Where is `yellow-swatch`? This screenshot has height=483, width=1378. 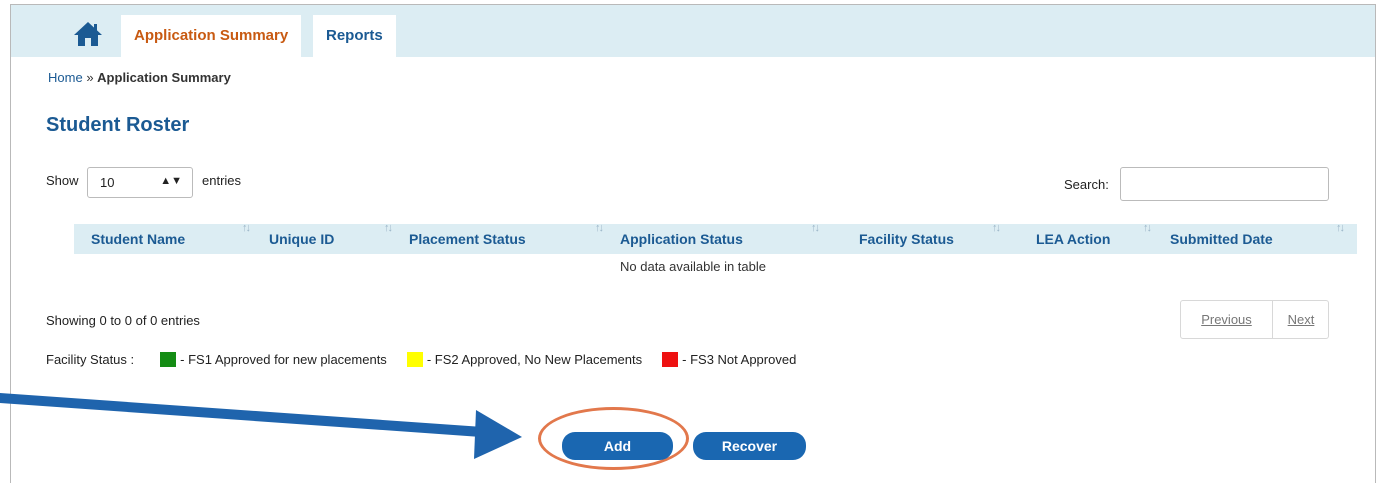
yellow-swatch is located at coordinates (414, 359).